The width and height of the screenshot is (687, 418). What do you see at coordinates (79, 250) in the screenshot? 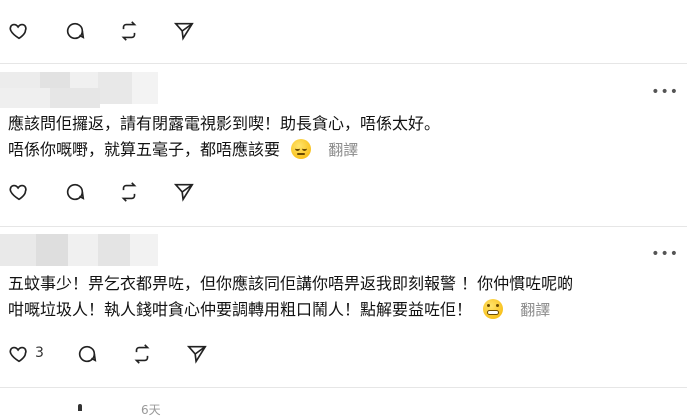
I see `blurred-author-name` at bounding box center [79, 250].